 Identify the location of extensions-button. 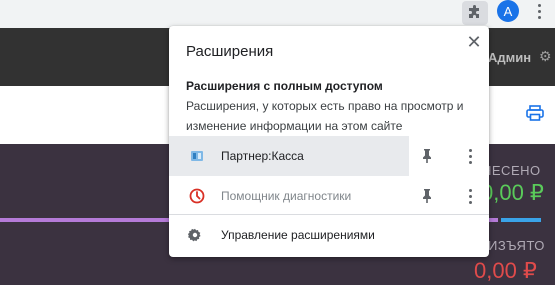
(475, 13).